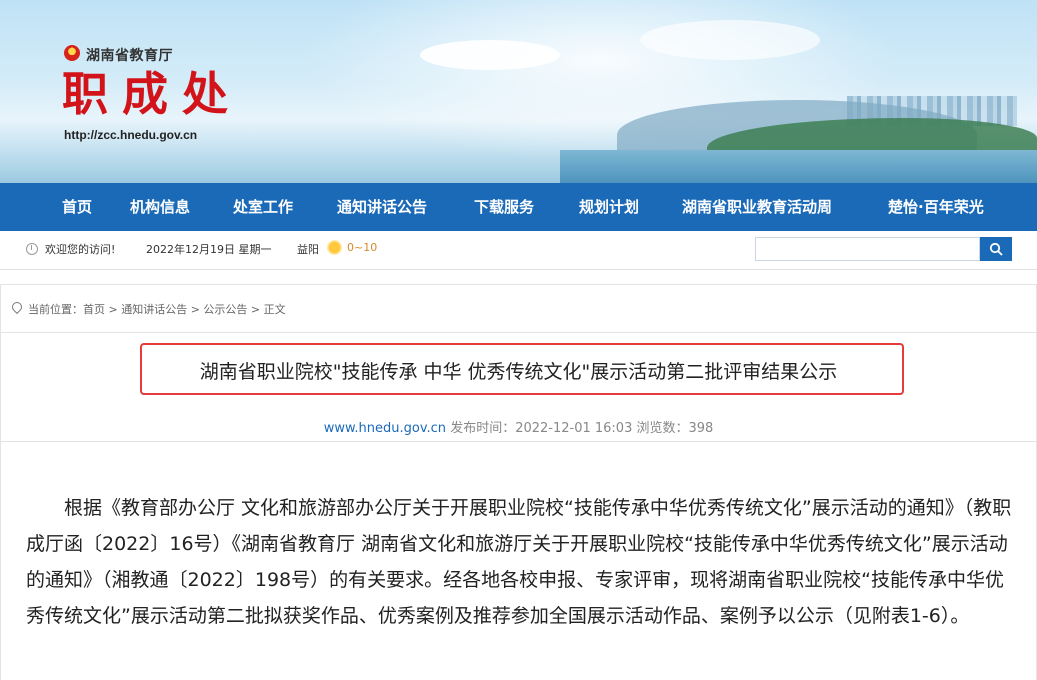 The image size is (1037, 680). What do you see at coordinates (72, 53) in the screenshot?
I see `national-emblem-icon` at bounding box center [72, 53].